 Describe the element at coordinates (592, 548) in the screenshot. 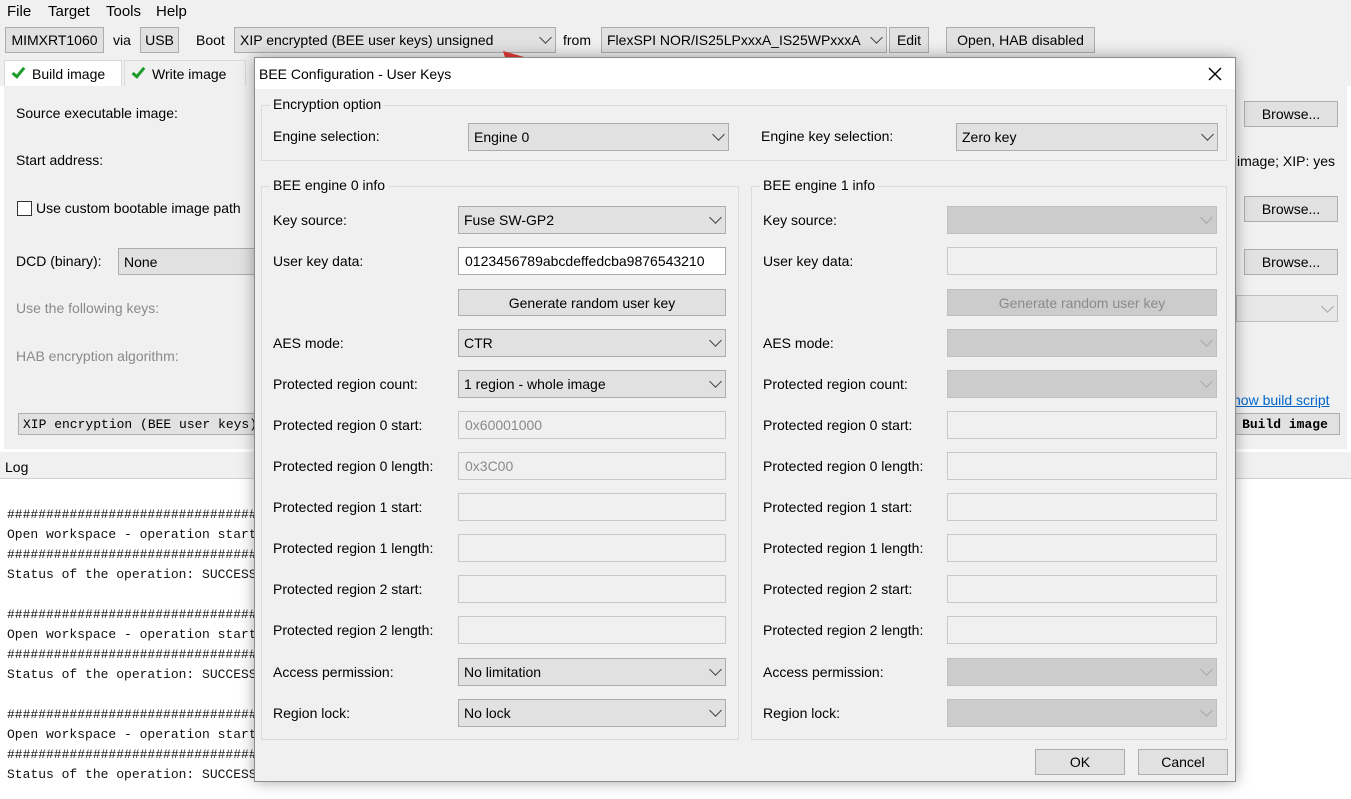

I see `engine0-region1-length-input` at that location.